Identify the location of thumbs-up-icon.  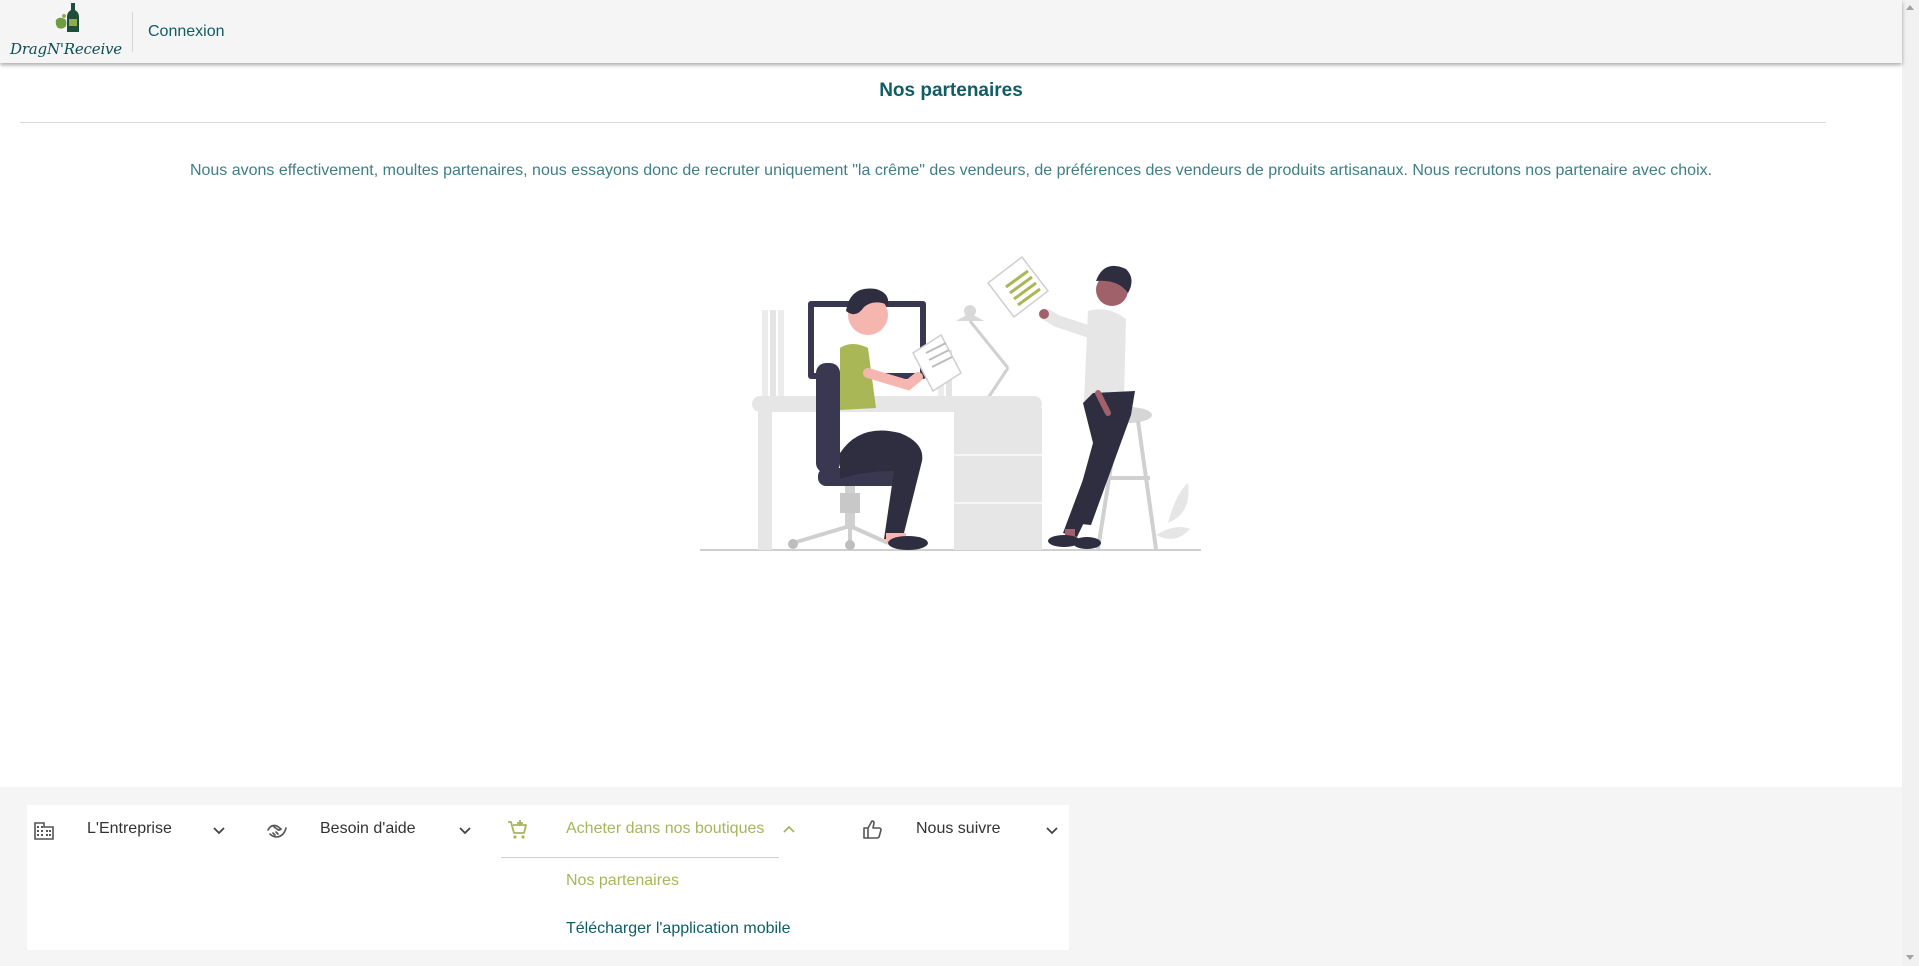
(872, 829).